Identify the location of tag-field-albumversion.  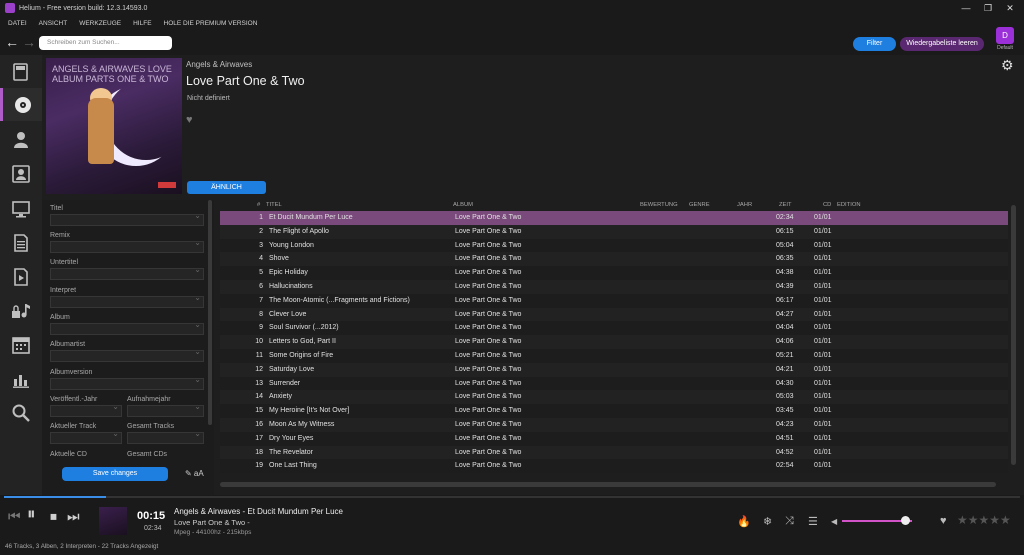
(127, 382).